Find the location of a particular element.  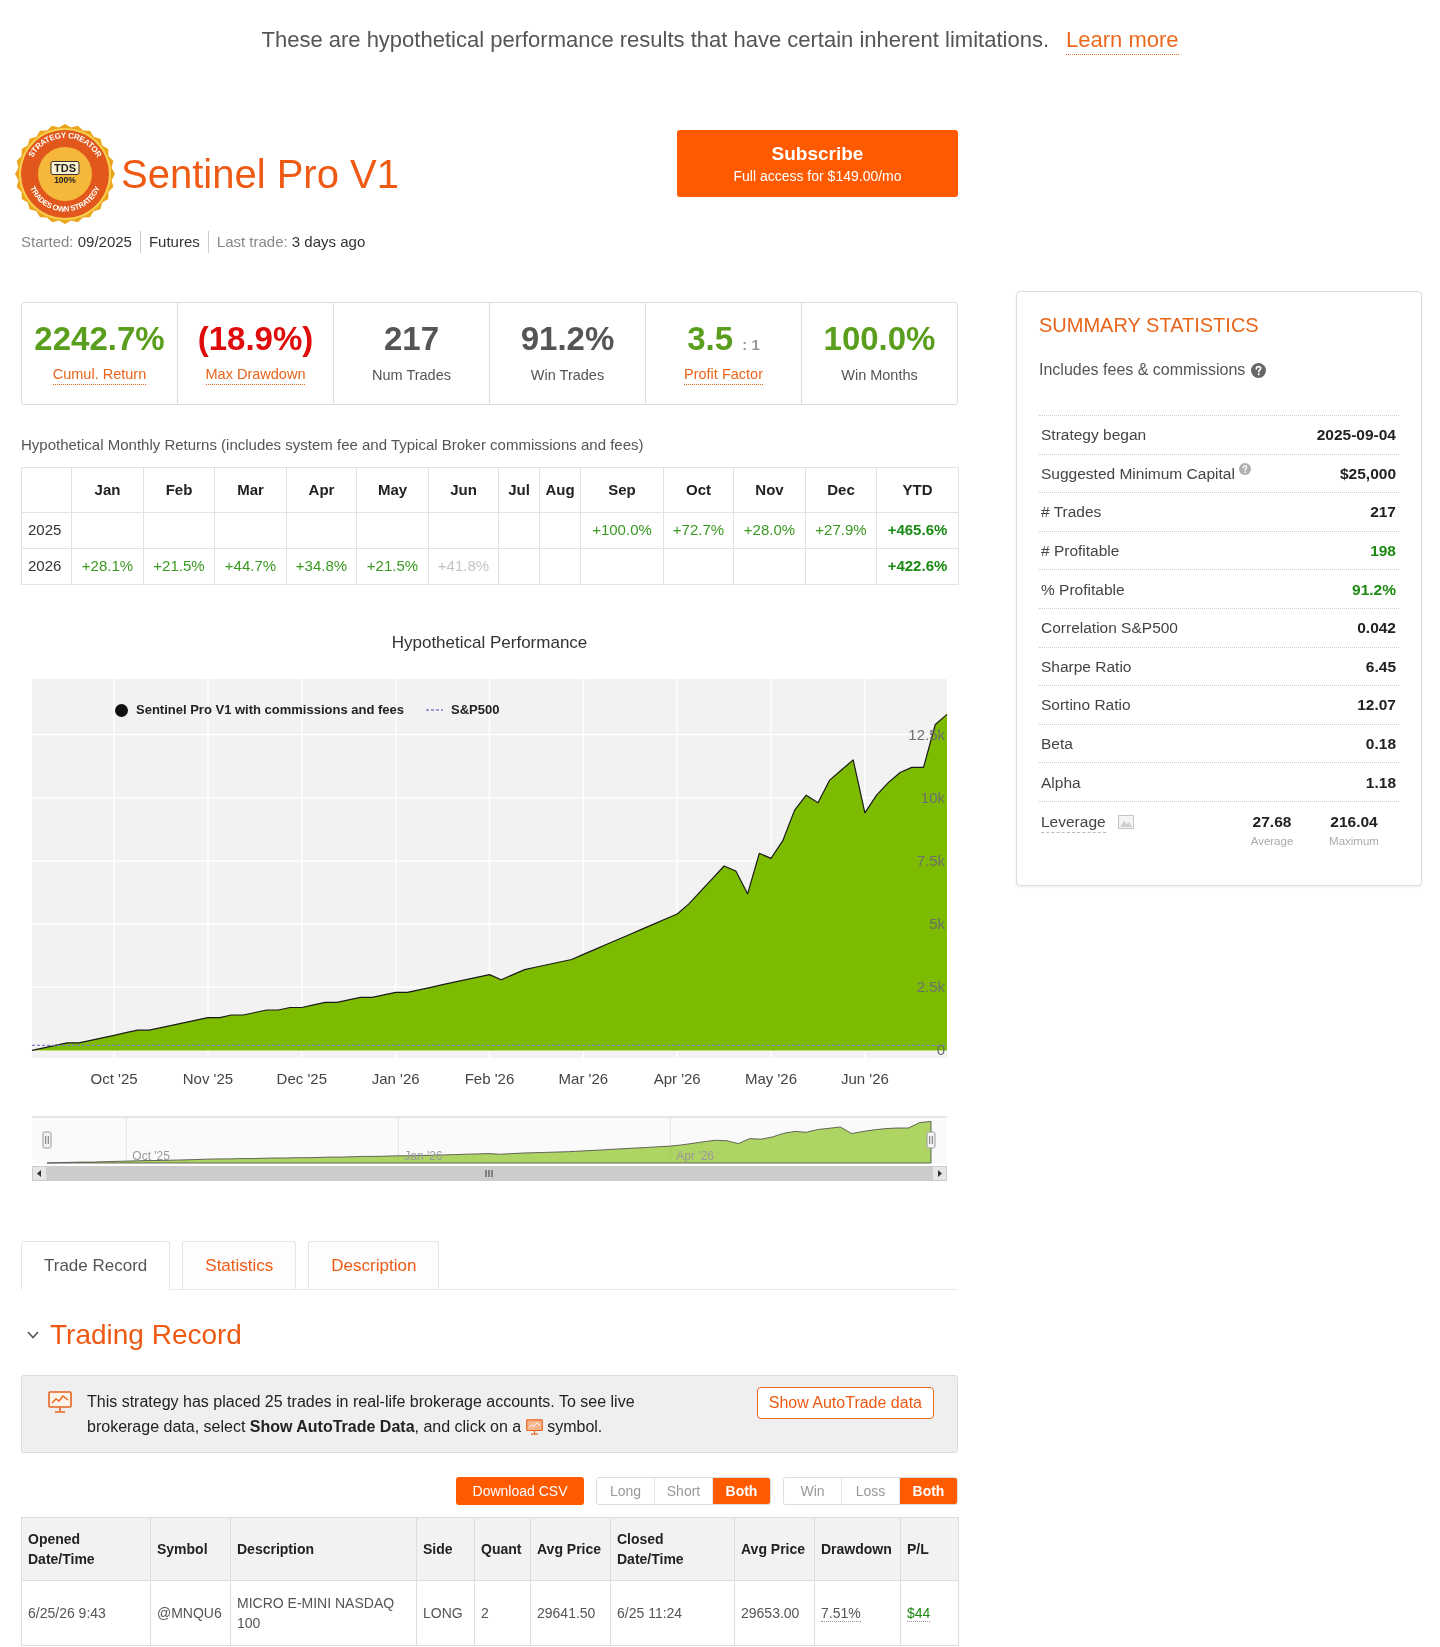

column-header: Closed Date/Time is located at coordinates (672, 1549).